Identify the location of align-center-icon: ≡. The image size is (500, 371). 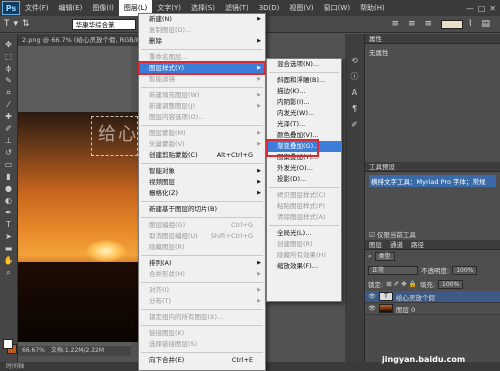
(412, 24).